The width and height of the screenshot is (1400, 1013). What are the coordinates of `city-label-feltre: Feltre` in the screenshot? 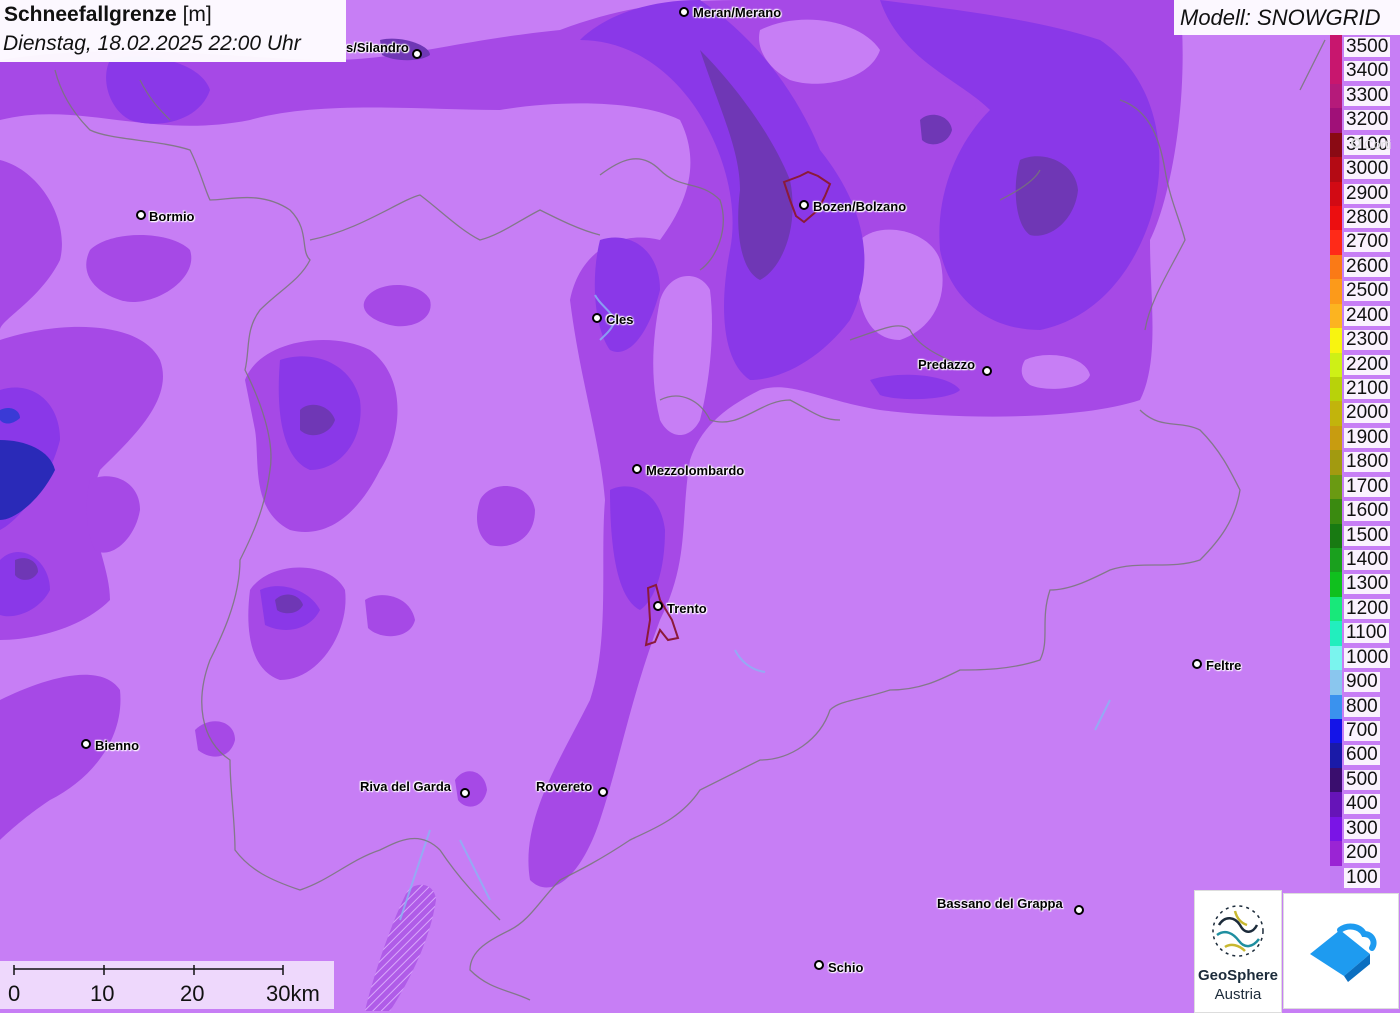 It's located at (1224, 665).